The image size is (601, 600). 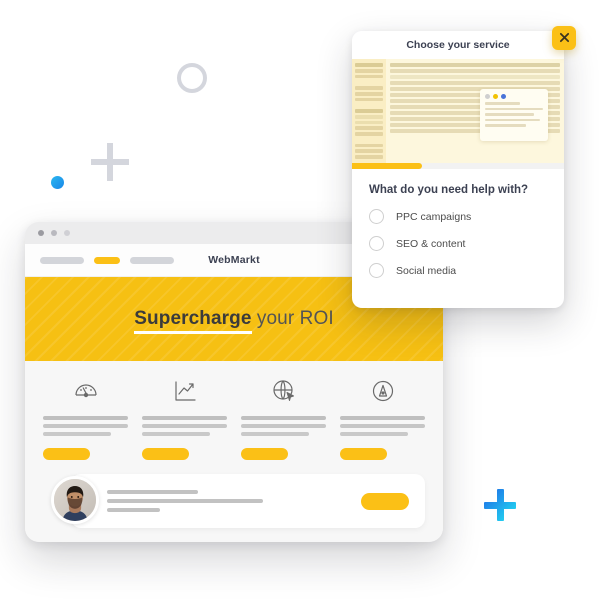 I want to click on ring-icon, so click(x=192, y=78).